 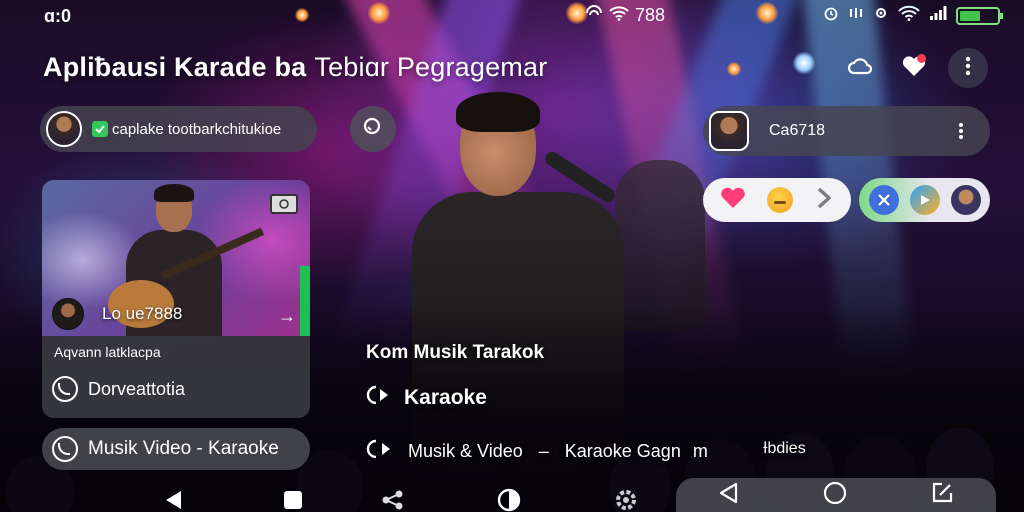 What do you see at coordinates (137, 388) in the screenshot?
I see `video-action-label: Dorveattotia` at bounding box center [137, 388].